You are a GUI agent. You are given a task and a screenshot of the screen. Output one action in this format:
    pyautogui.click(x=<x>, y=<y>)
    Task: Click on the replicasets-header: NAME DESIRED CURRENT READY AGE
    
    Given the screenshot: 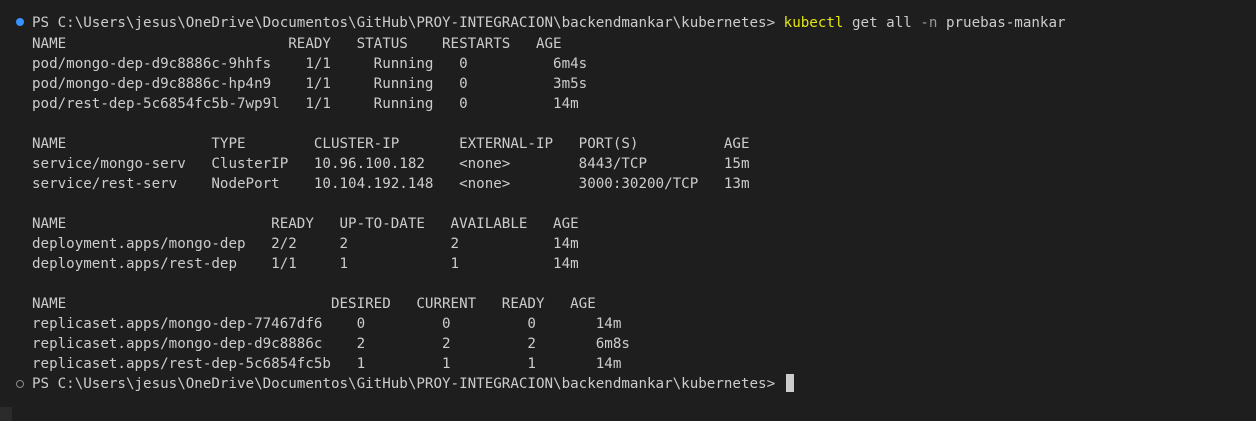 What is the action you would take?
    pyautogui.click(x=314, y=304)
    